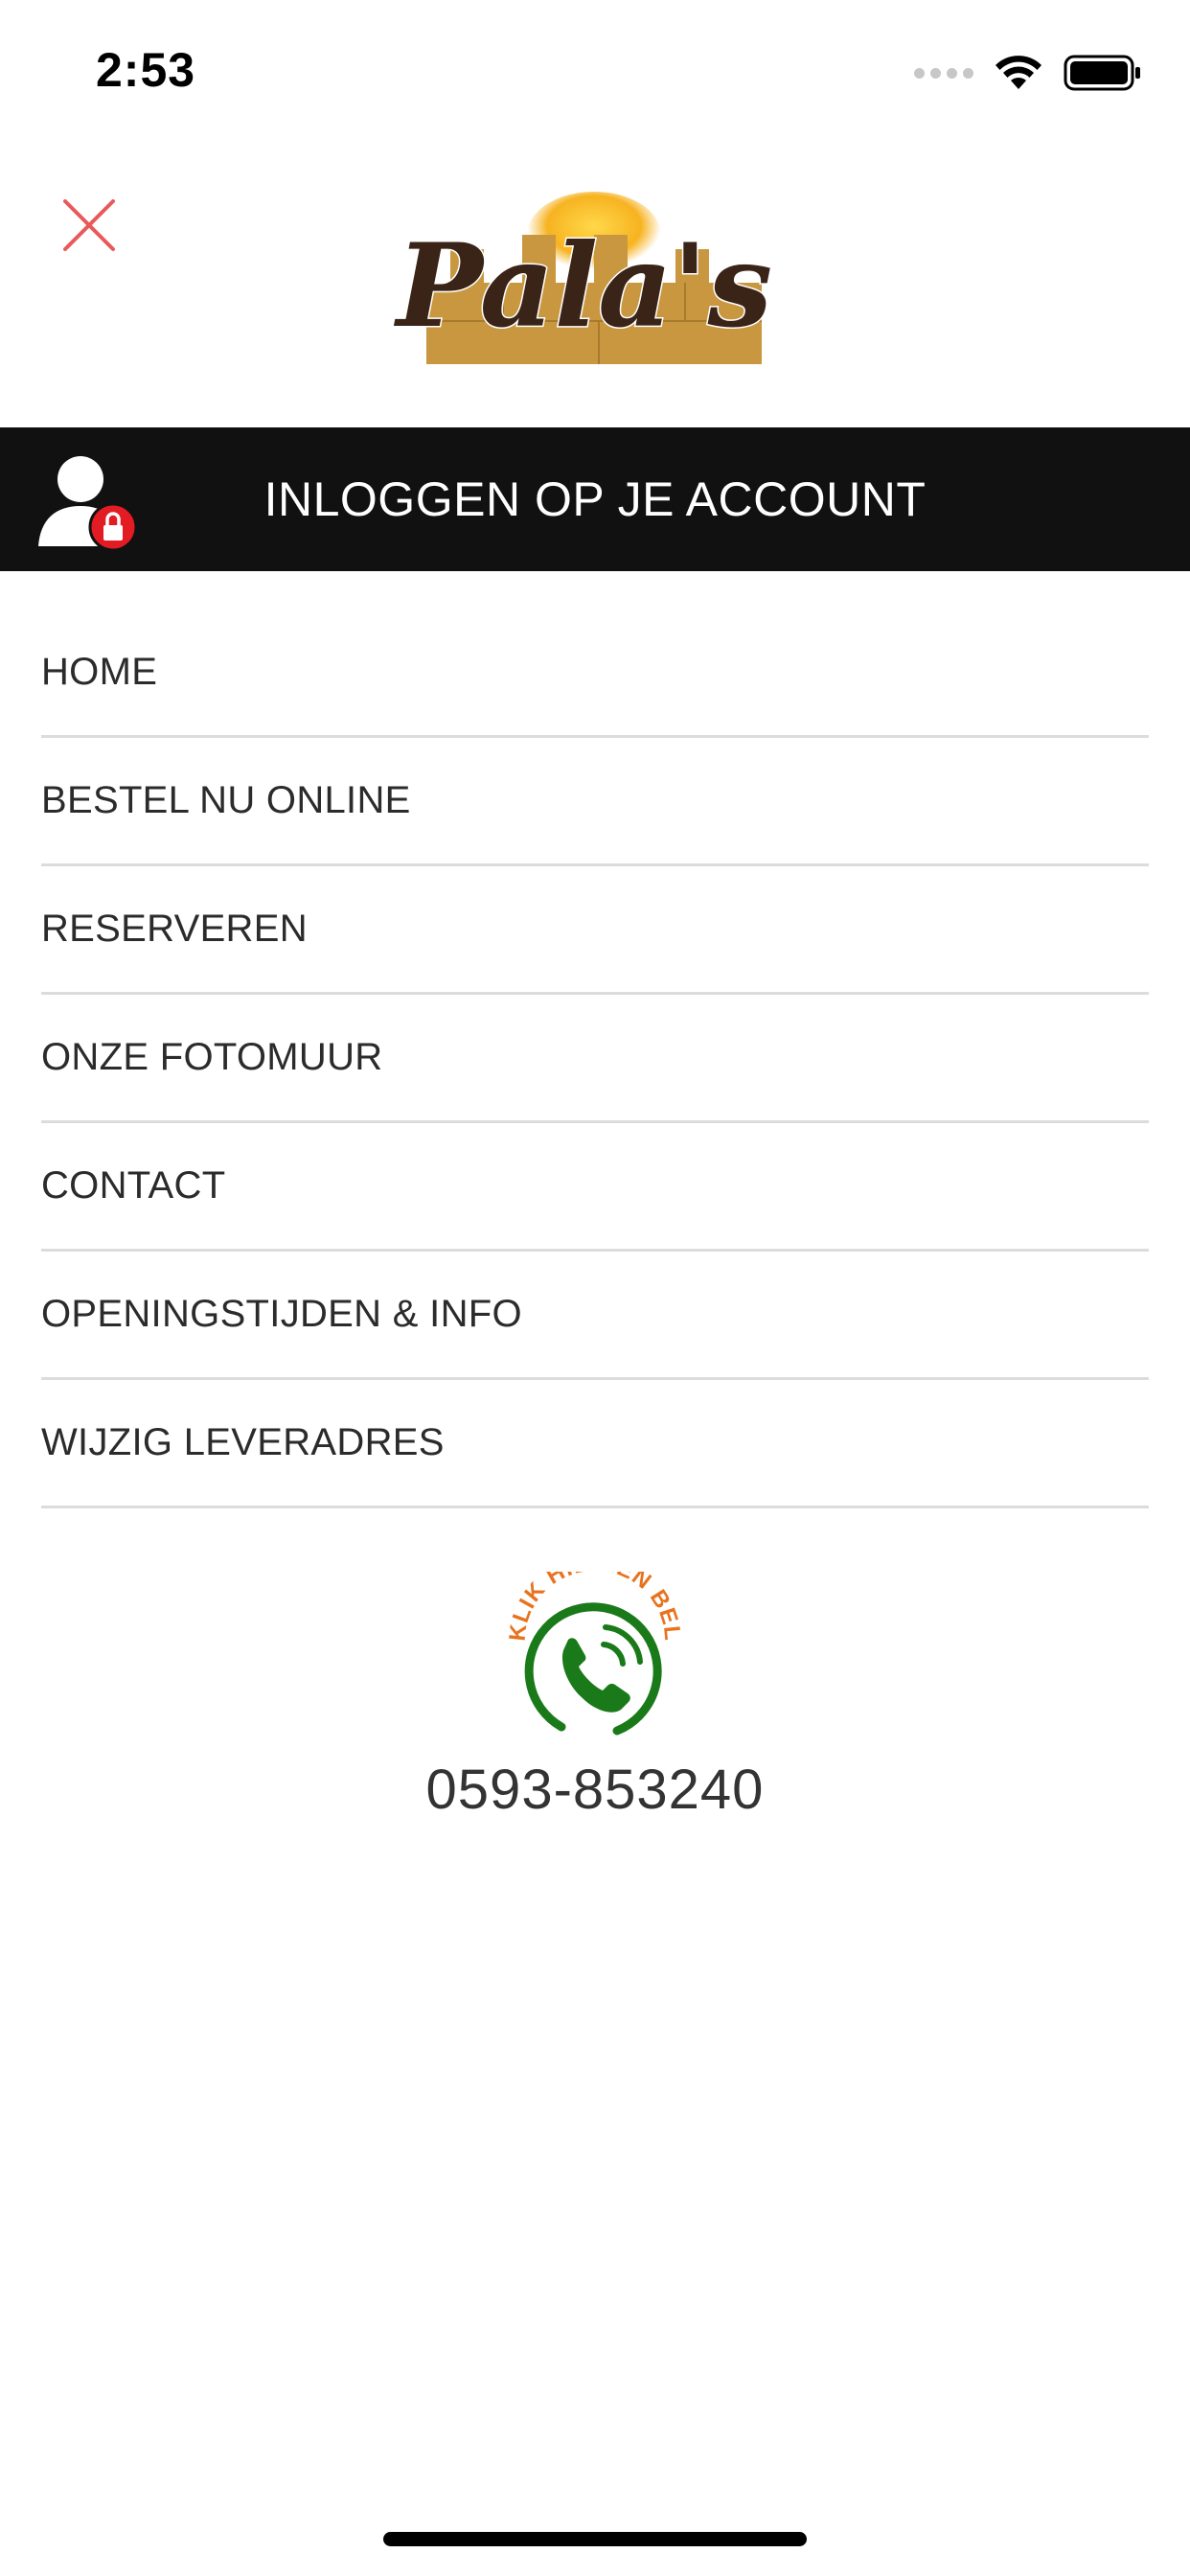 Image resolution: width=1190 pixels, height=2576 pixels. What do you see at coordinates (99, 672) in the screenshot?
I see `menu-item-label: HOME` at bounding box center [99, 672].